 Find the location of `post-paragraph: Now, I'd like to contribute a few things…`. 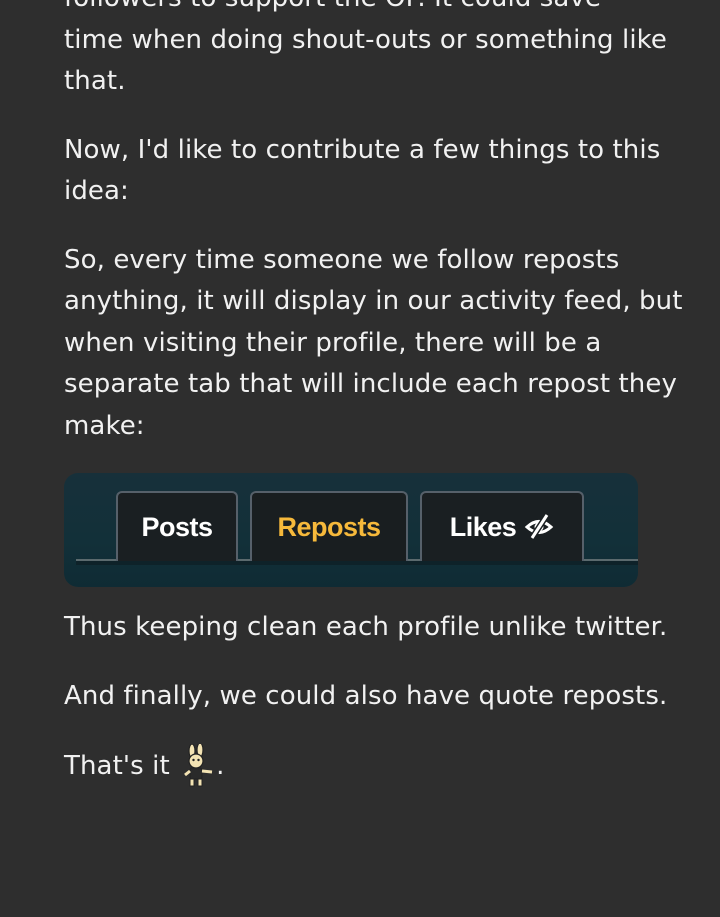

post-paragraph: Now, I'd like to contribute a few things… is located at coordinates (362, 170).